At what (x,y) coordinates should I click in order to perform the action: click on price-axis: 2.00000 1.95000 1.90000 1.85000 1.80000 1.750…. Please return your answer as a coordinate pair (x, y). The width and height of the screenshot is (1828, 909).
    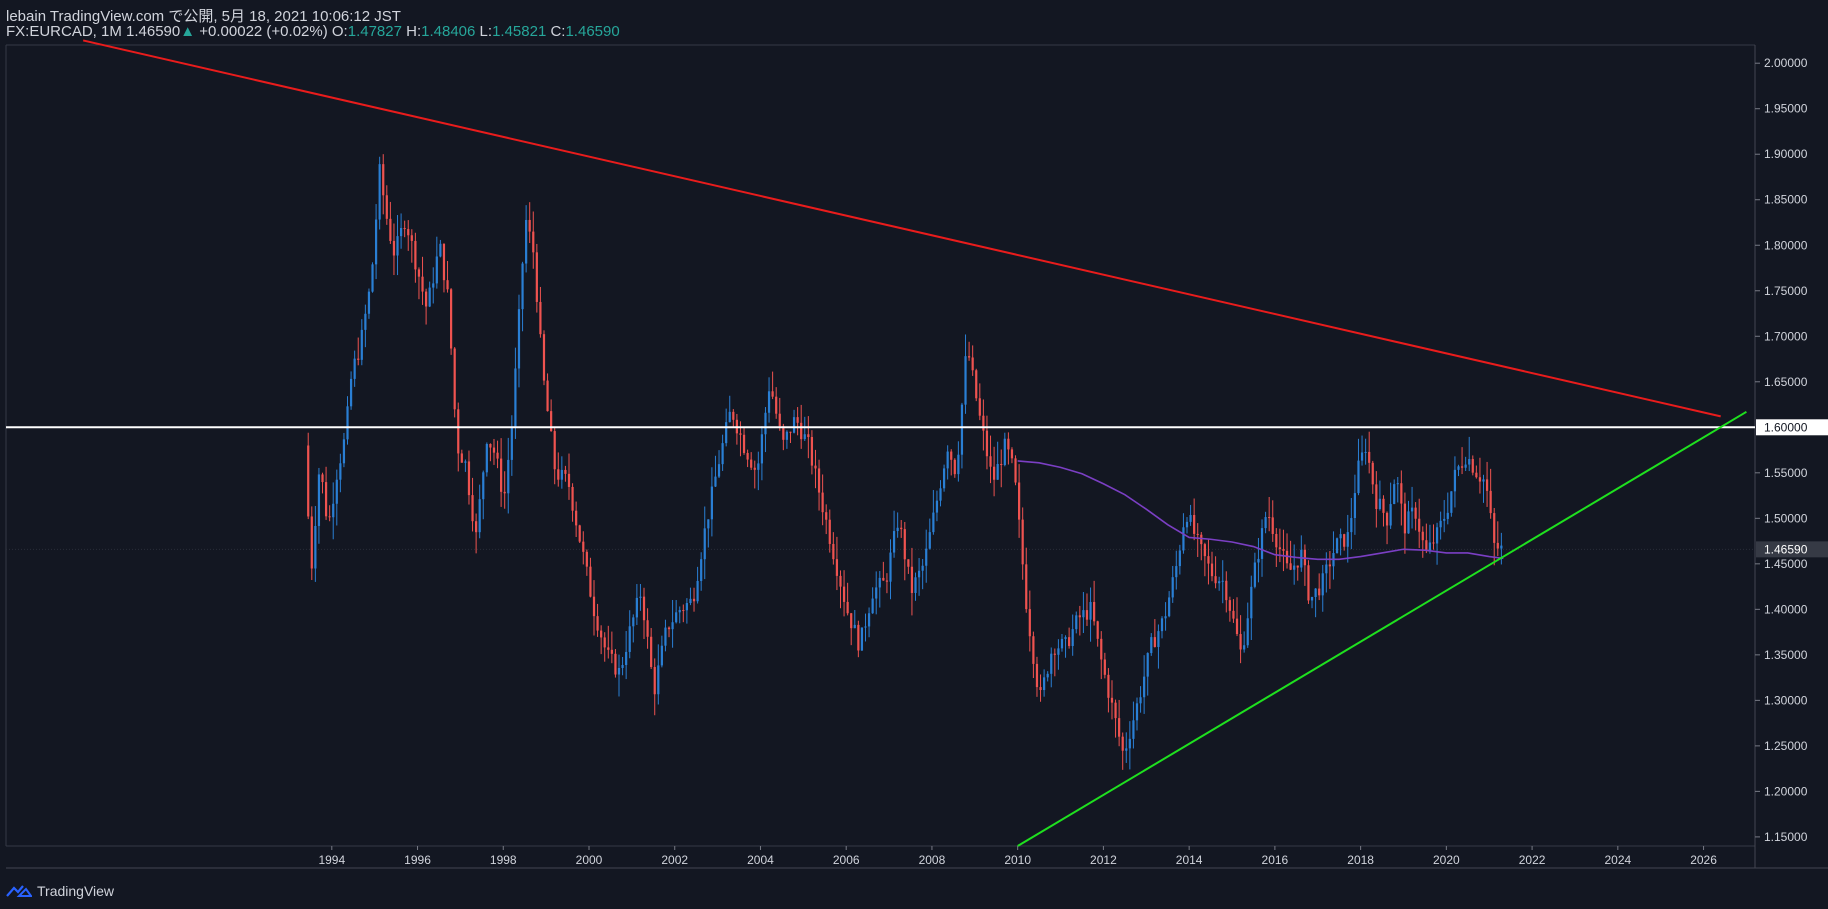
    Looking at the image, I should click on (1781, 450).